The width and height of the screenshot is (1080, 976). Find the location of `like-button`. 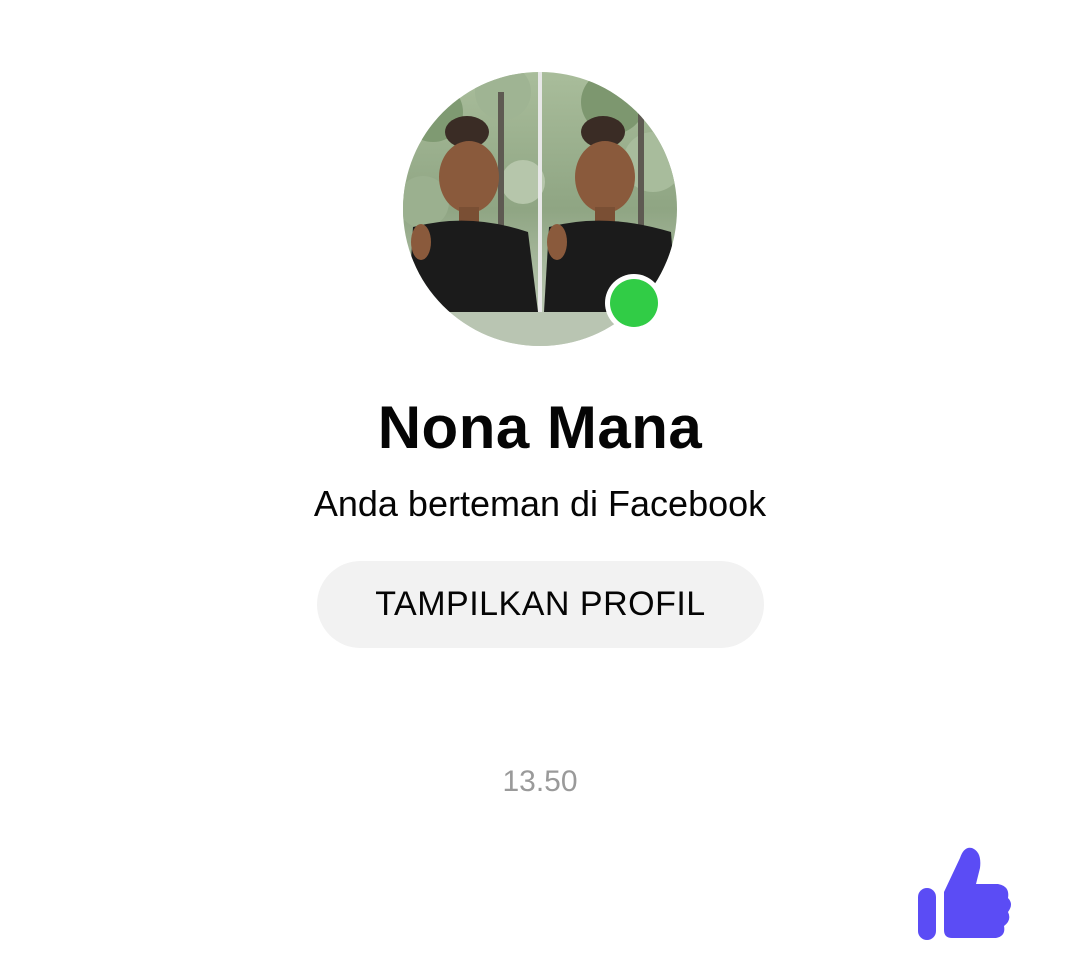

like-button is located at coordinates (964, 894).